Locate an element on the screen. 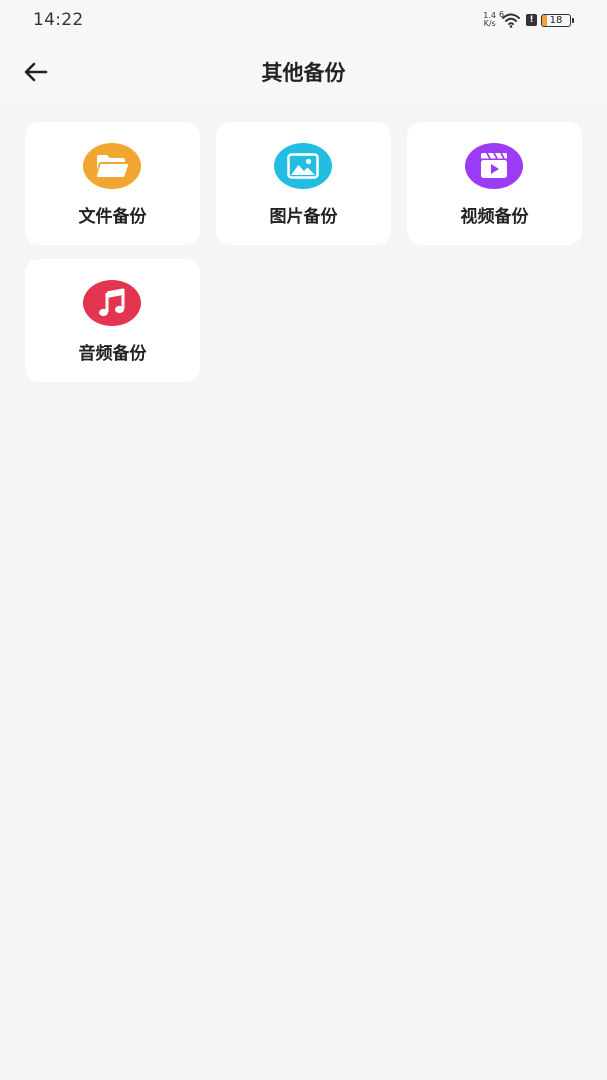 The image size is (607, 1080). music-icon is located at coordinates (112, 302).